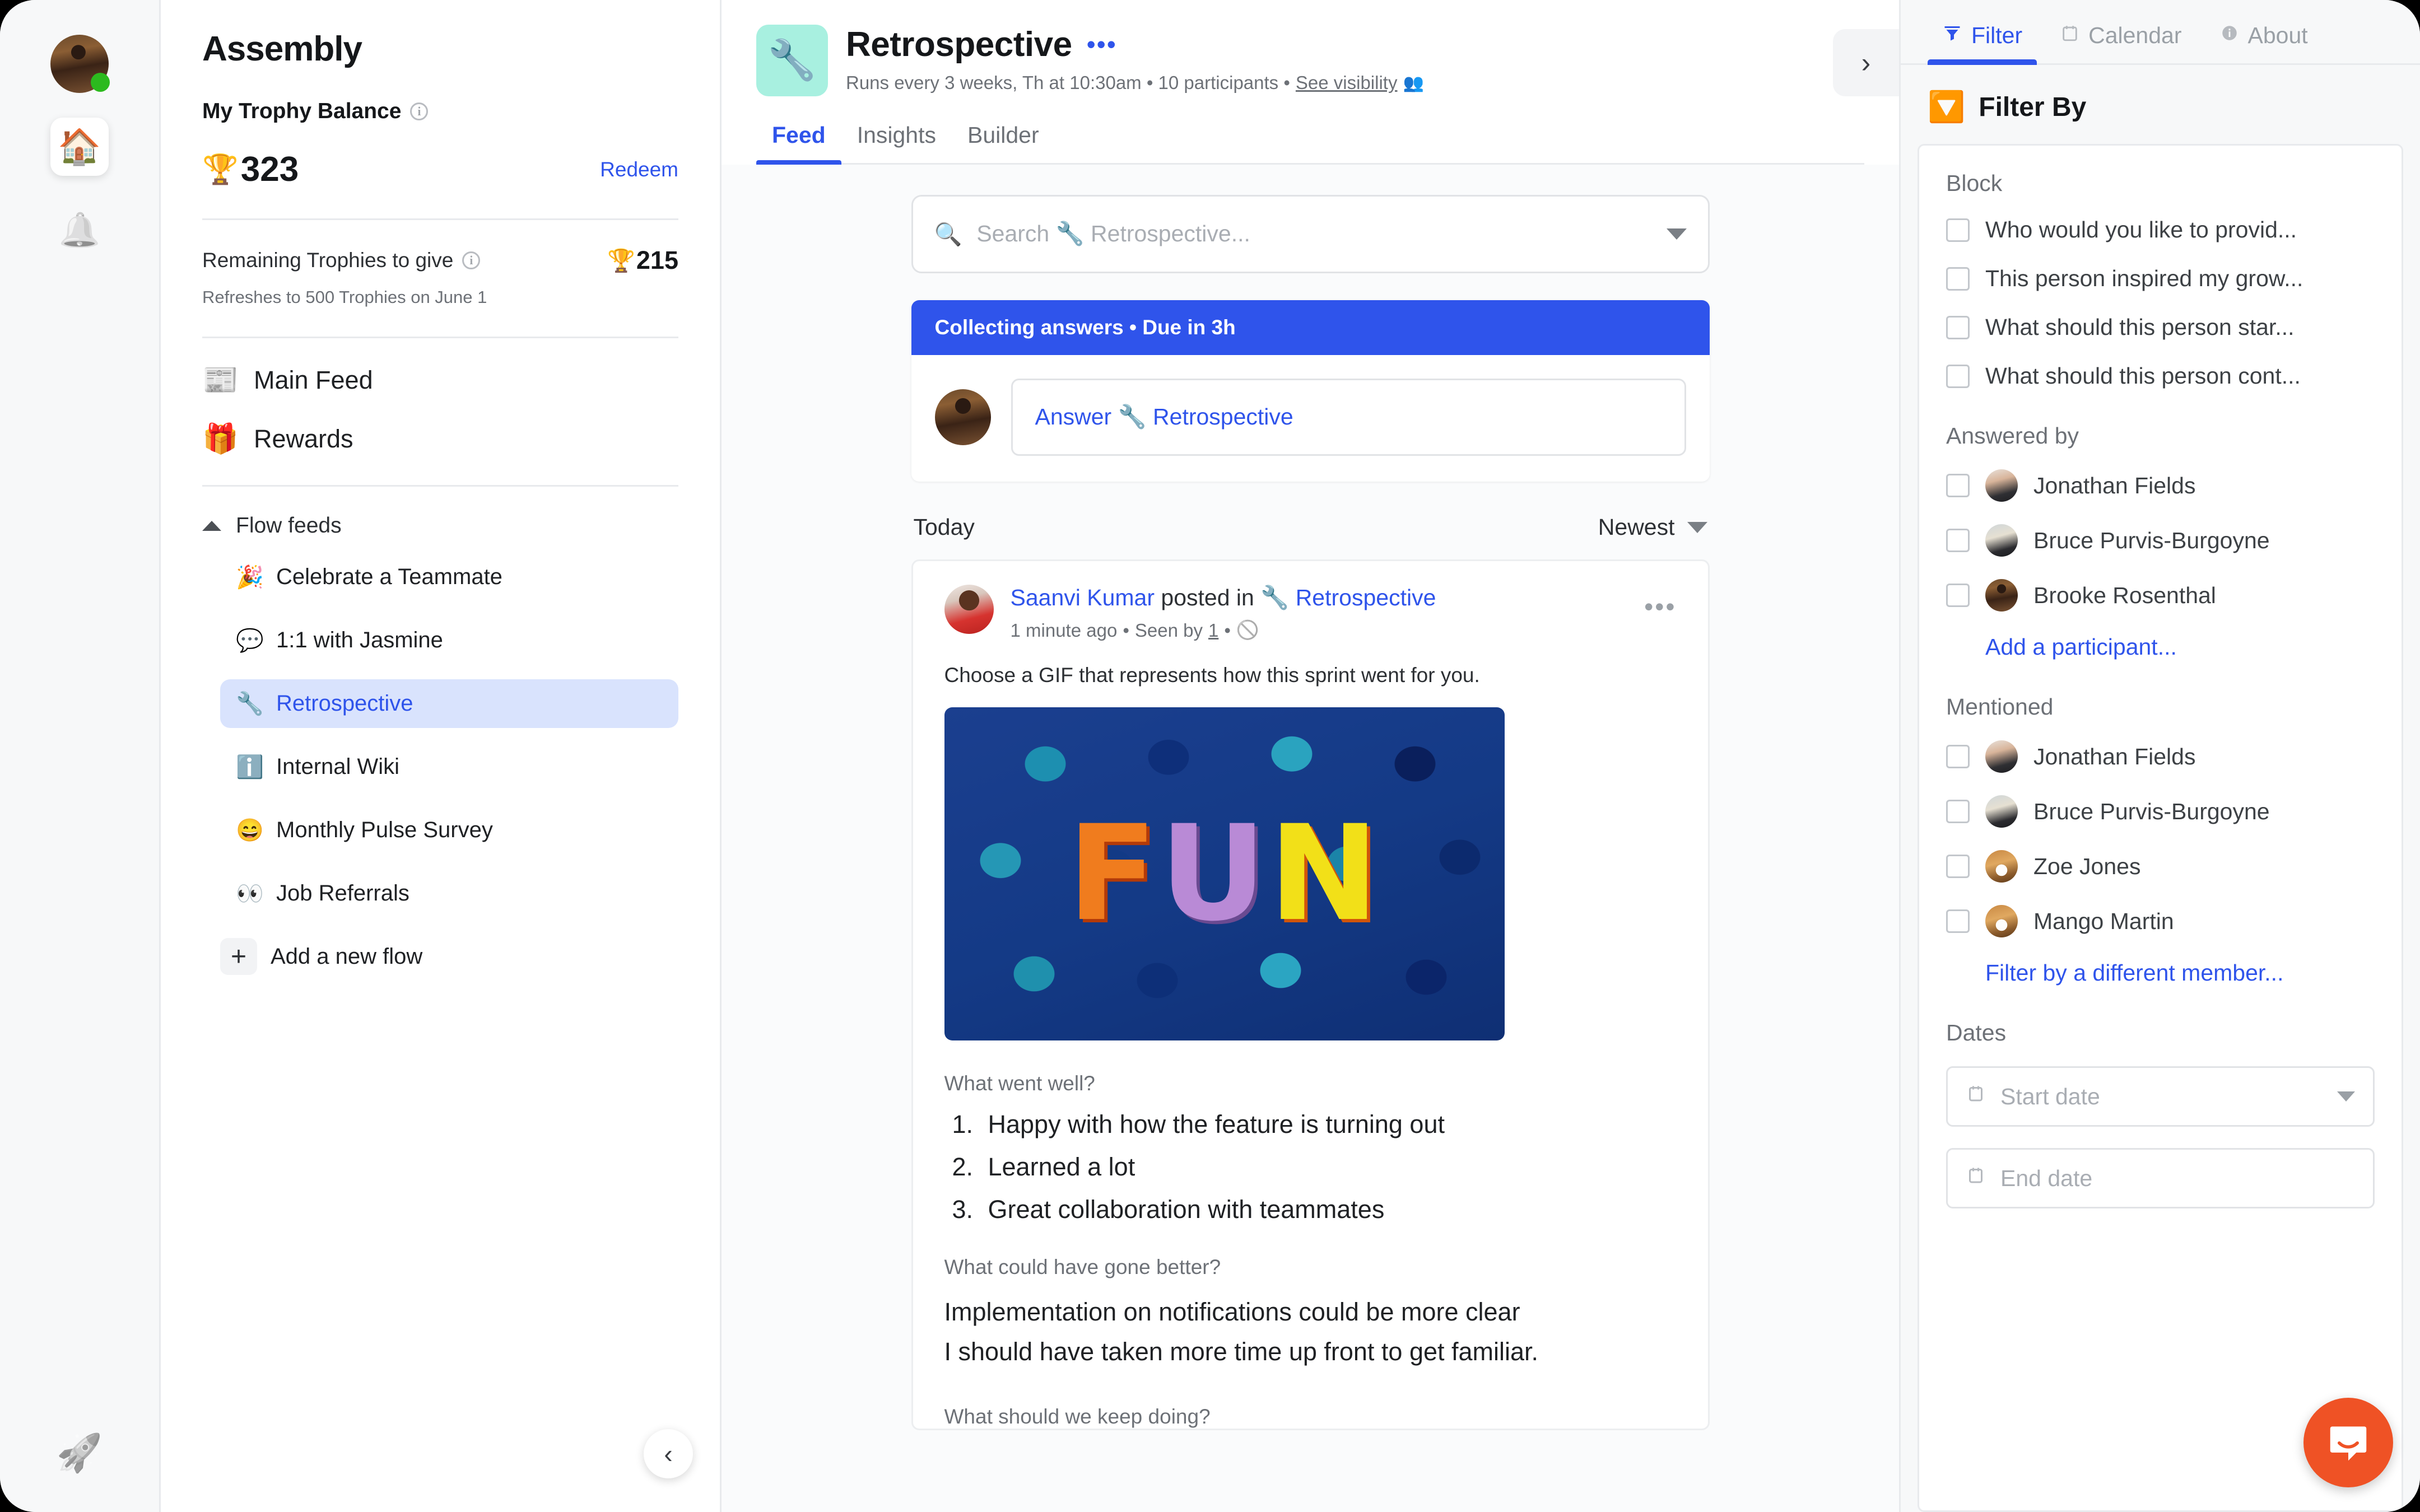  Describe the element at coordinates (2046, 1178) in the screenshot. I see `end-date-placeholder: End date` at that location.